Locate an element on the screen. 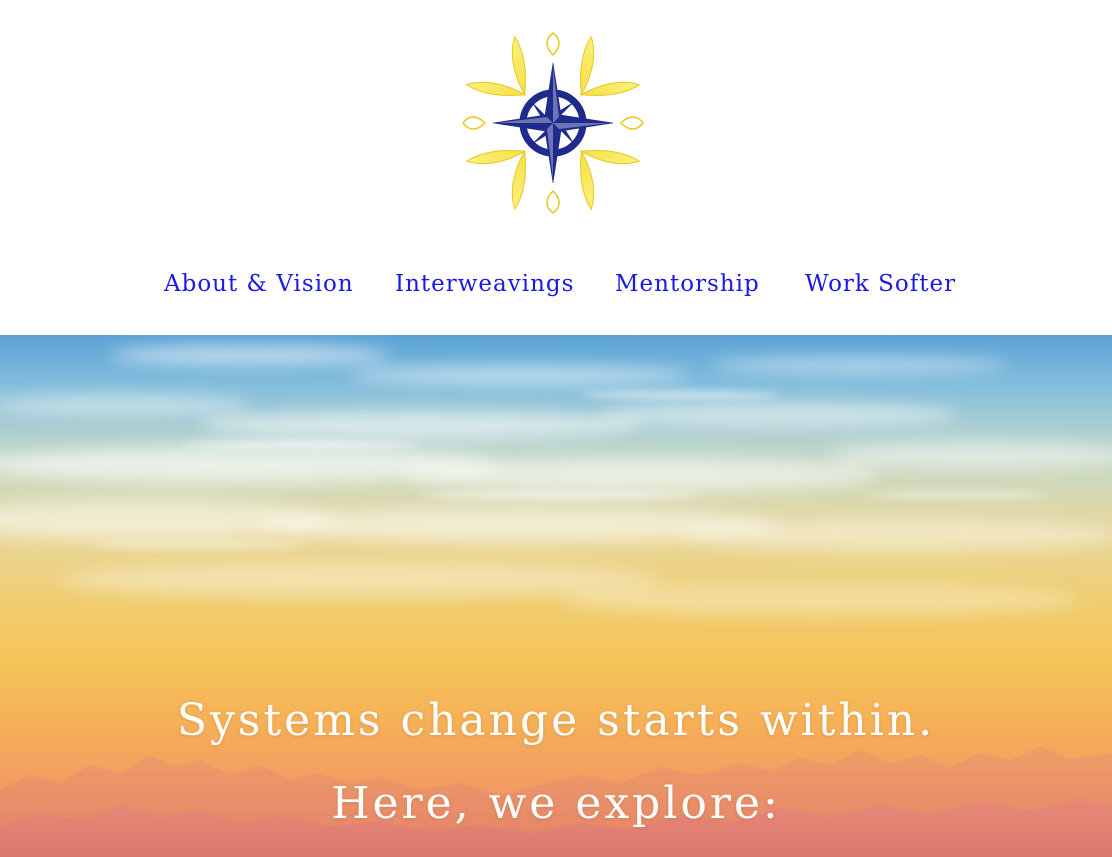 The image size is (1112, 857). nav-item-interweavings: Interweavings is located at coordinates (484, 284).